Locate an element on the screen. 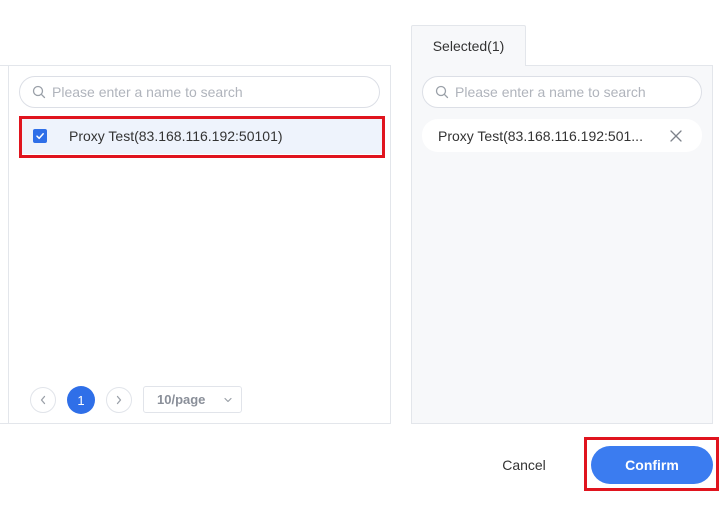  confirm-button: Confirm is located at coordinates (652, 465).